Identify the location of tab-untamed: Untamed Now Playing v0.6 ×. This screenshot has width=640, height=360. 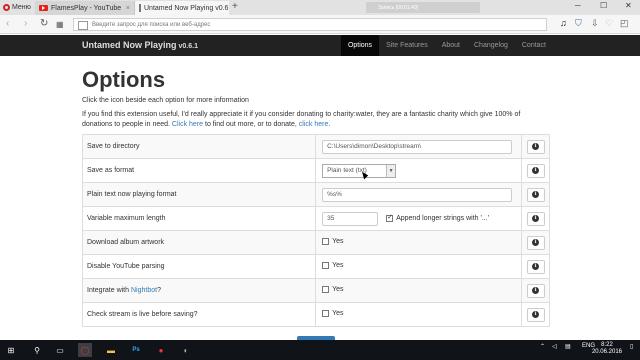
(182, 8).